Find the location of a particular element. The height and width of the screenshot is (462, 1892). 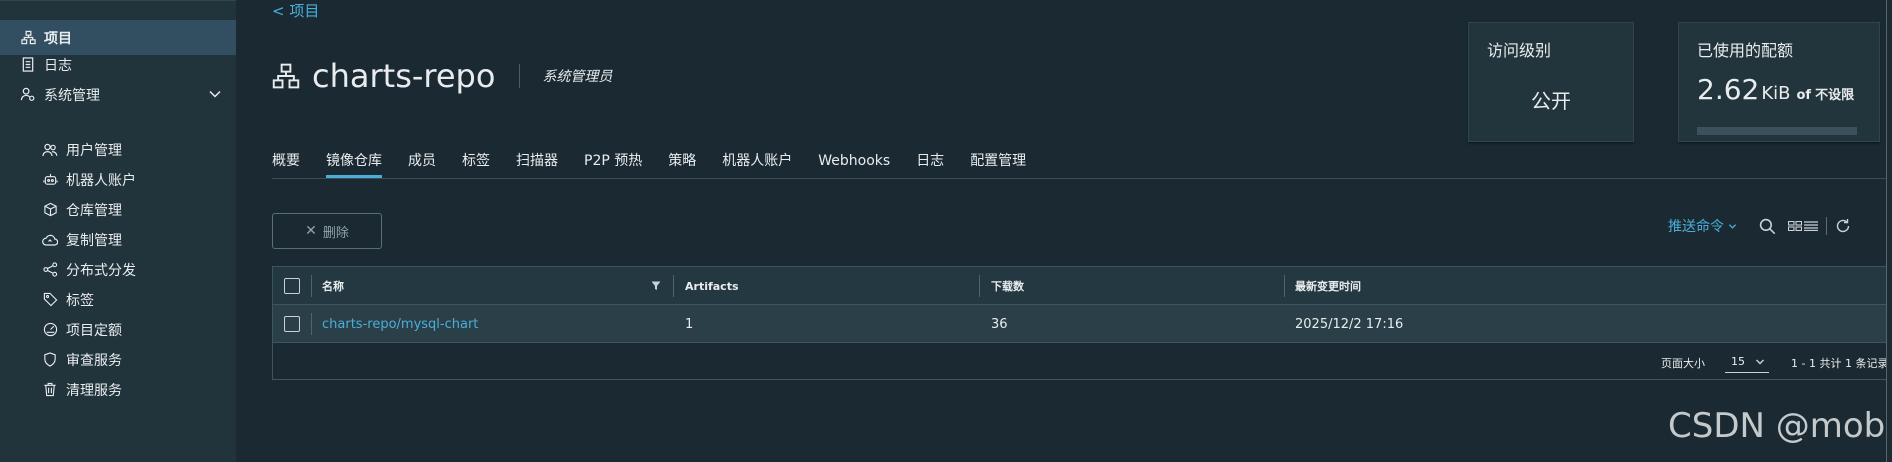

quota-usage: 2.62 KiB of 不设限 is located at coordinates (1775, 89).